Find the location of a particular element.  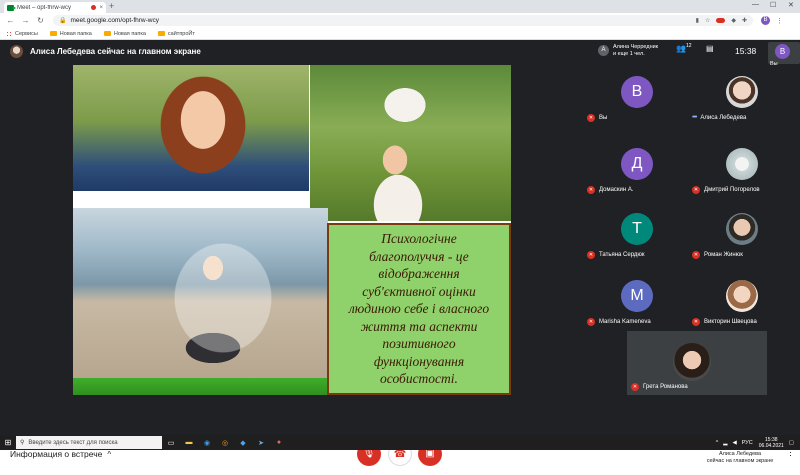

attendee-more: и еще 1 чел. is located at coordinates (629, 53).